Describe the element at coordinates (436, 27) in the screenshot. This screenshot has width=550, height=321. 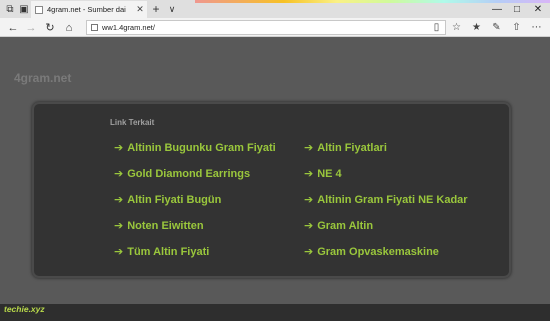
I see `reading-view-icon: ▯` at that location.